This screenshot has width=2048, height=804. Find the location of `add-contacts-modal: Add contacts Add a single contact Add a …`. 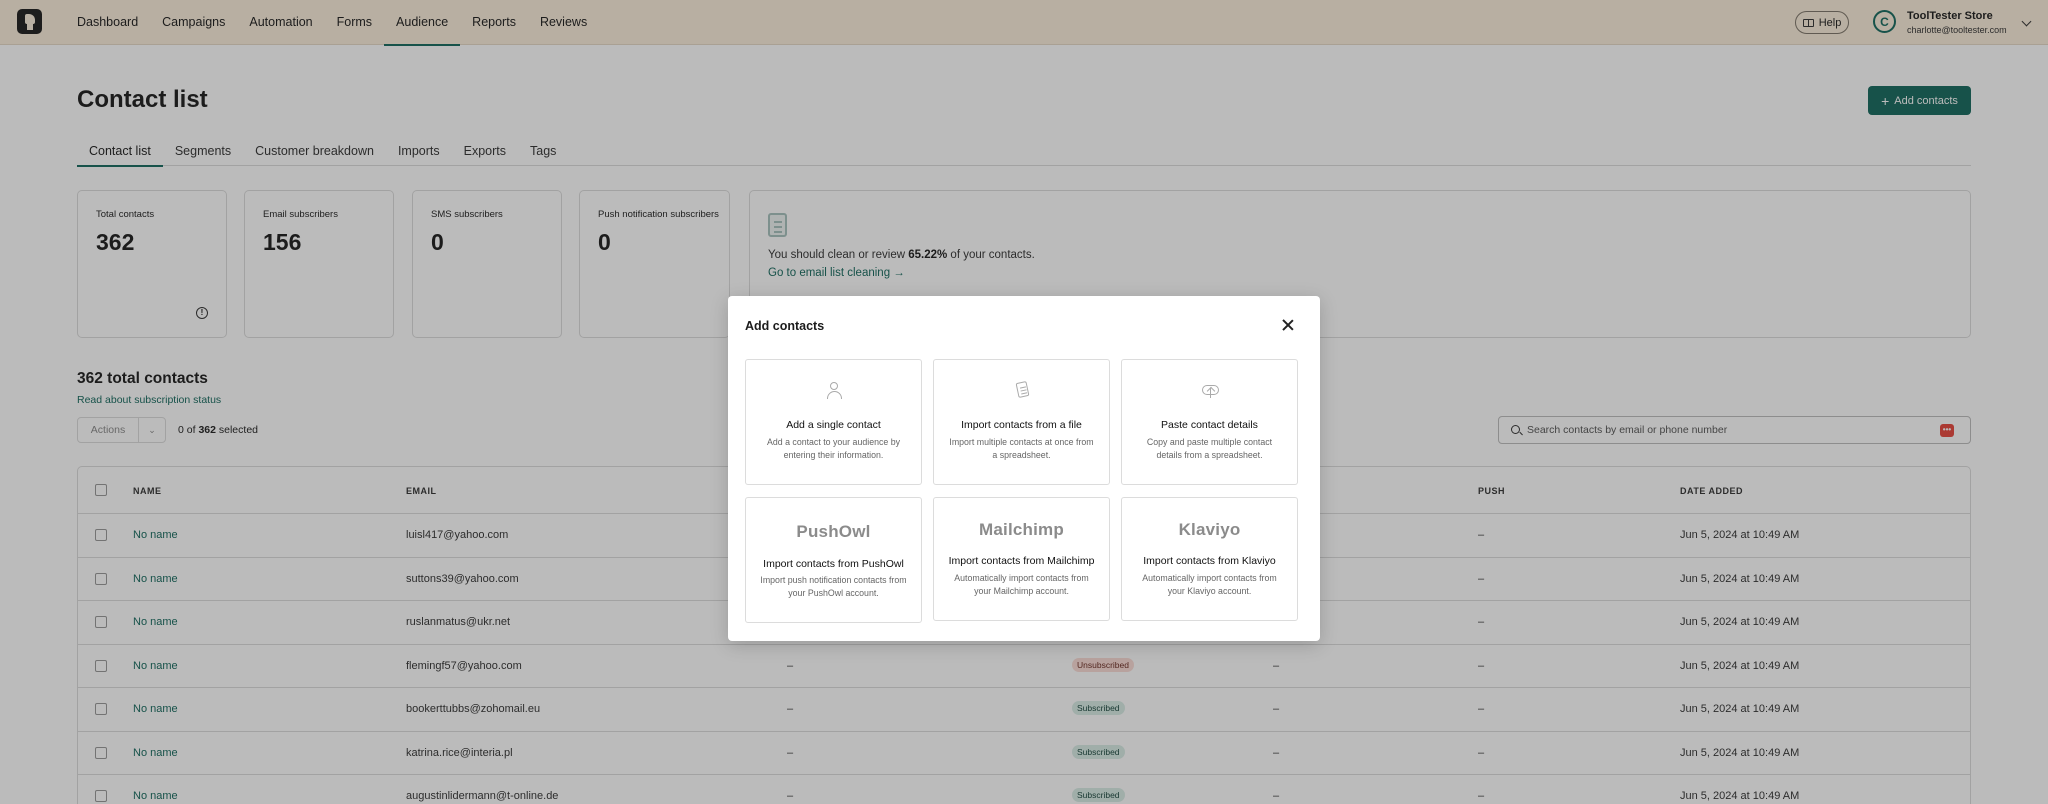

add-contacts-modal: Add contacts Add a single contact Add a … is located at coordinates (1024, 468).